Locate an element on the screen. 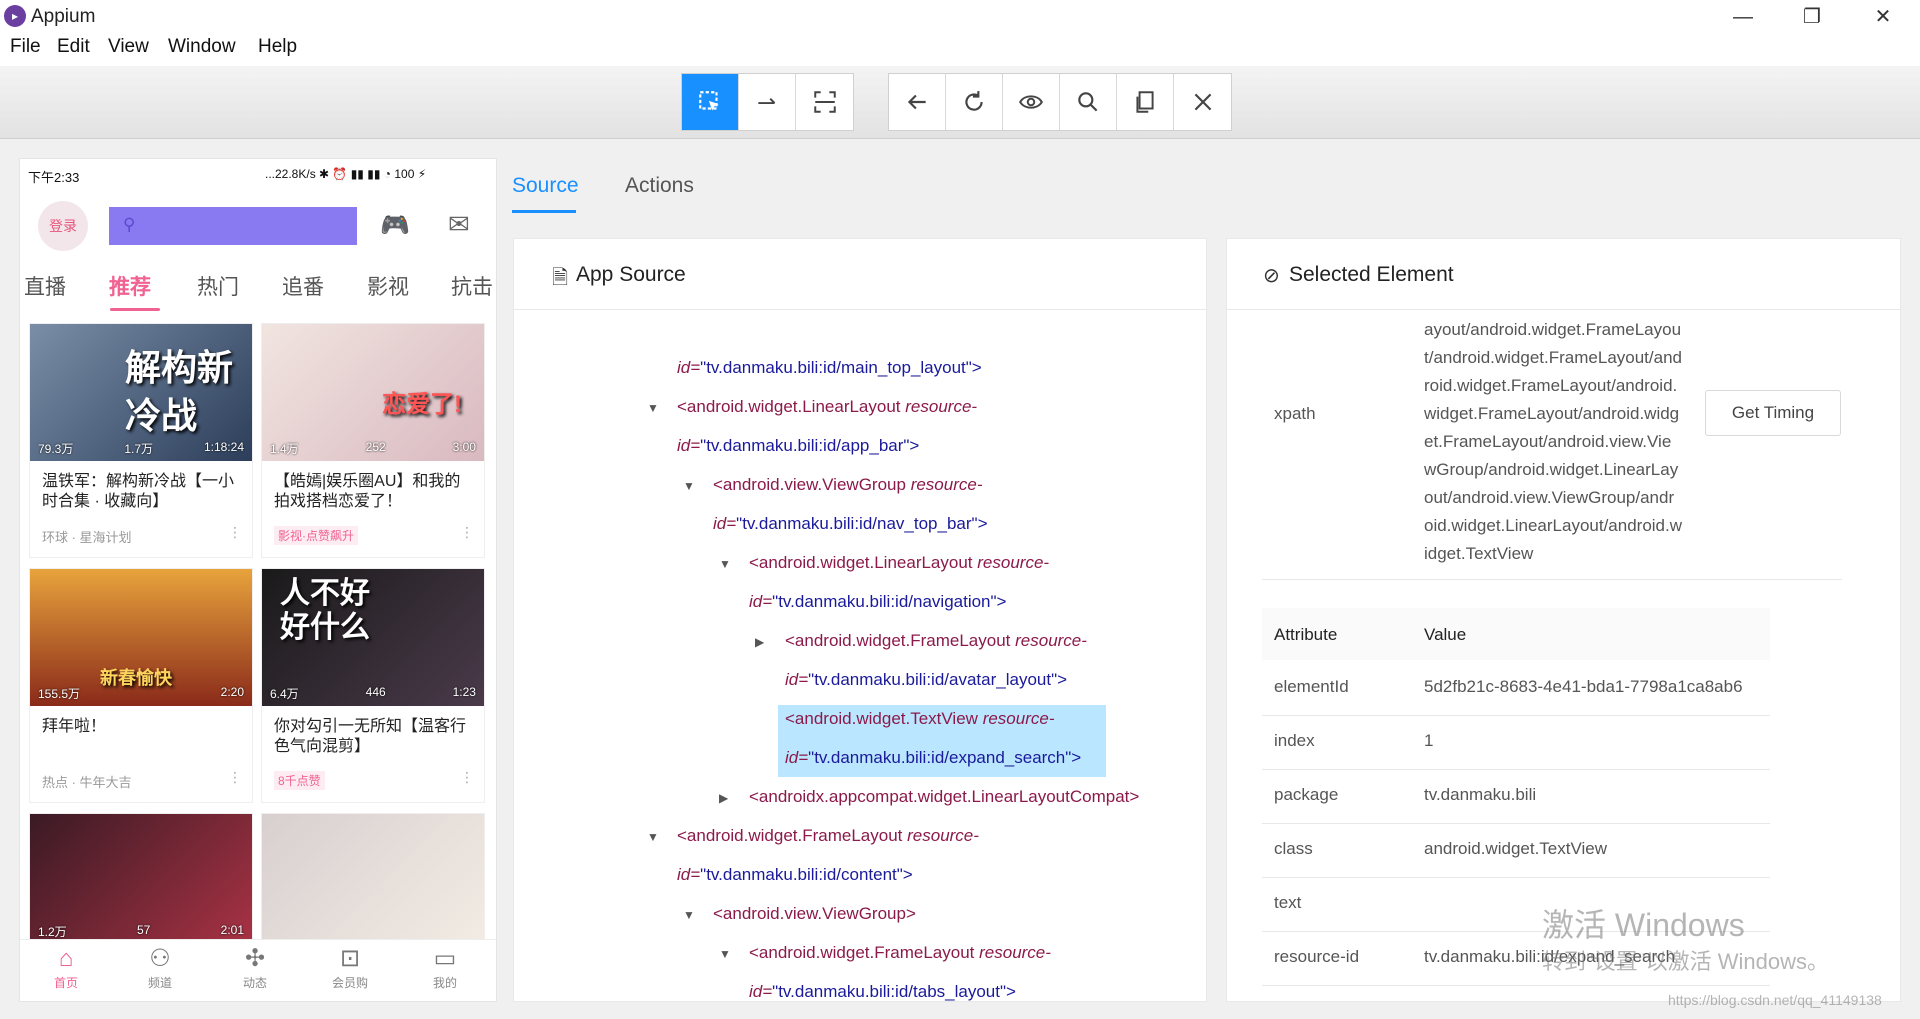  tree-node-line: id="tv.danmaku.bili:id/navigation"> is located at coordinates (877, 602).